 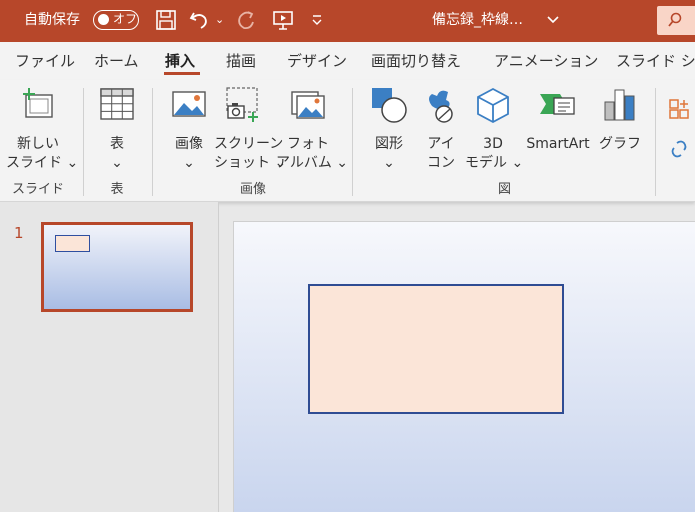 I want to click on group-label-illustrations: 図, so click(x=504, y=189).